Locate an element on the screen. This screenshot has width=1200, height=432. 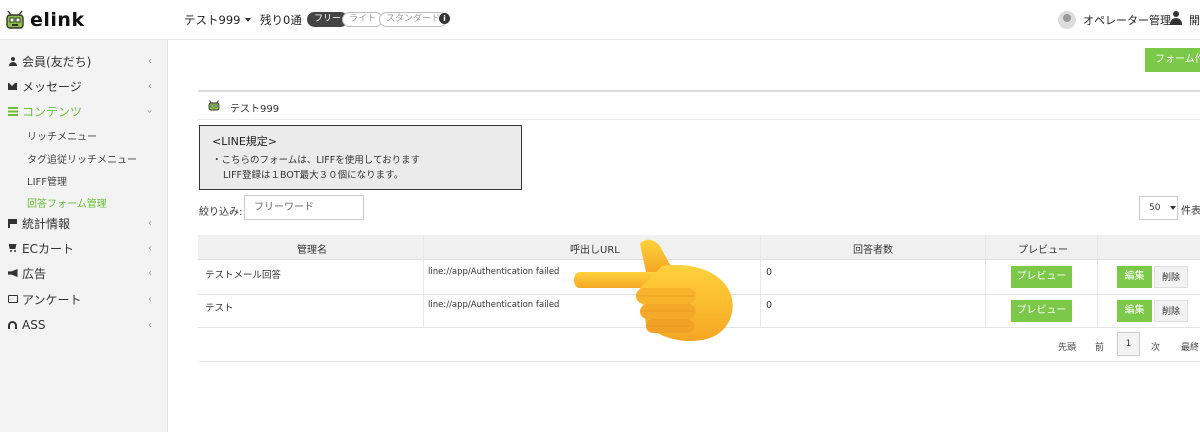
operator-management-link: オペレーター管理 is located at coordinates (1127, 20).